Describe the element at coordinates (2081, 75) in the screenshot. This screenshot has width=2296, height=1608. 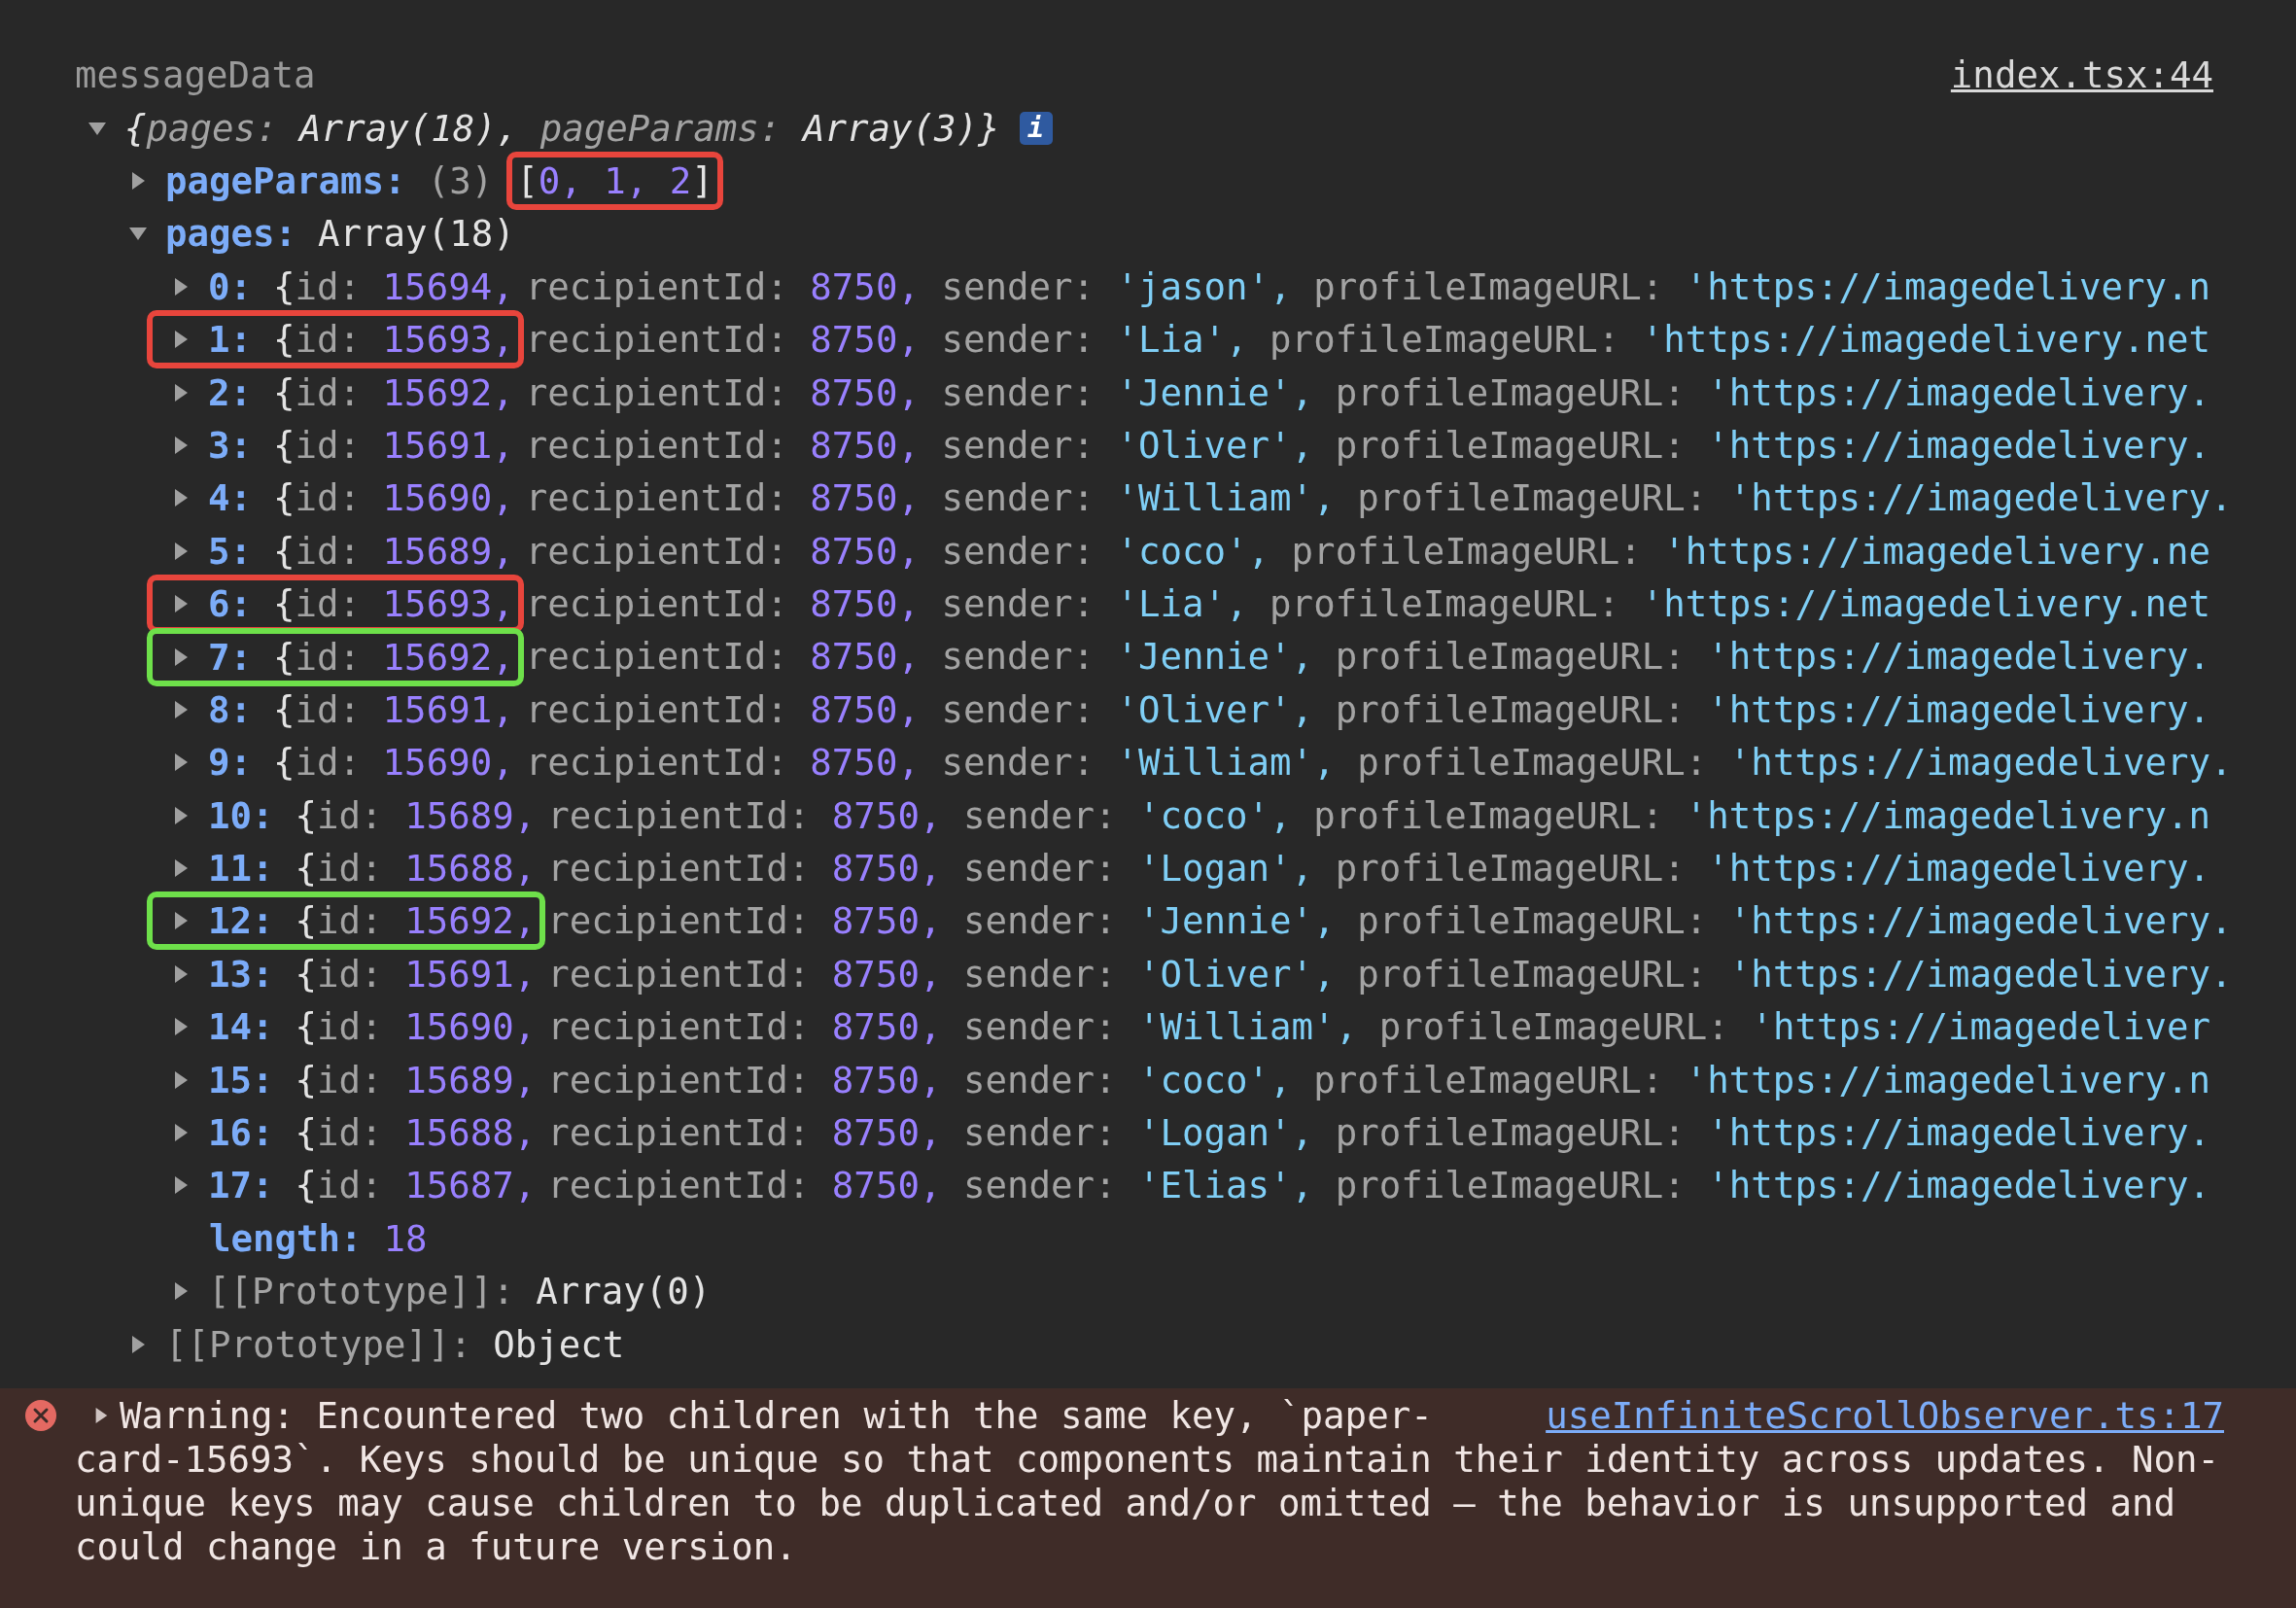
I see `source-link: index.tsx:44` at that location.